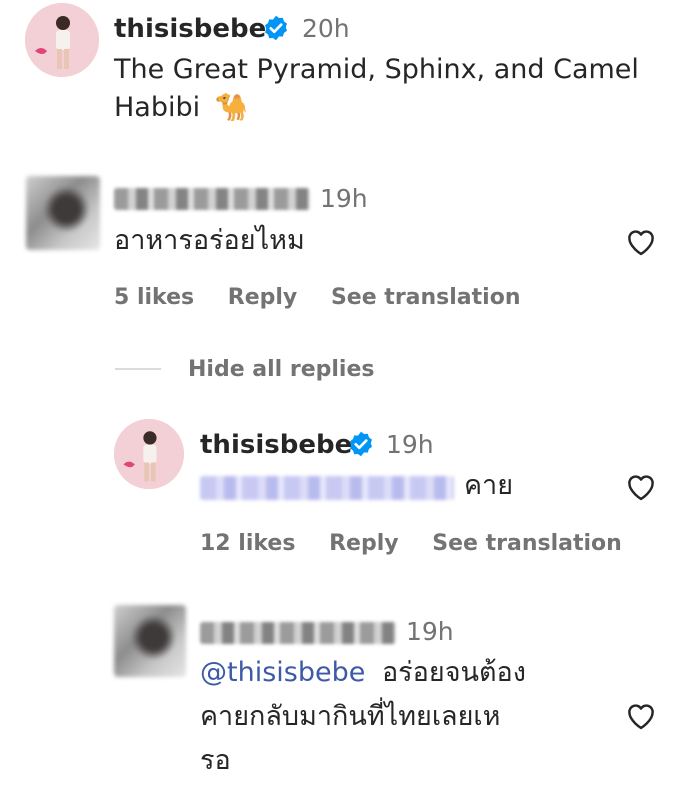 Image resolution: width=696 pixels, height=800 pixels. What do you see at coordinates (149, 454) in the screenshot?
I see `reply-avatar` at bounding box center [149, 454].